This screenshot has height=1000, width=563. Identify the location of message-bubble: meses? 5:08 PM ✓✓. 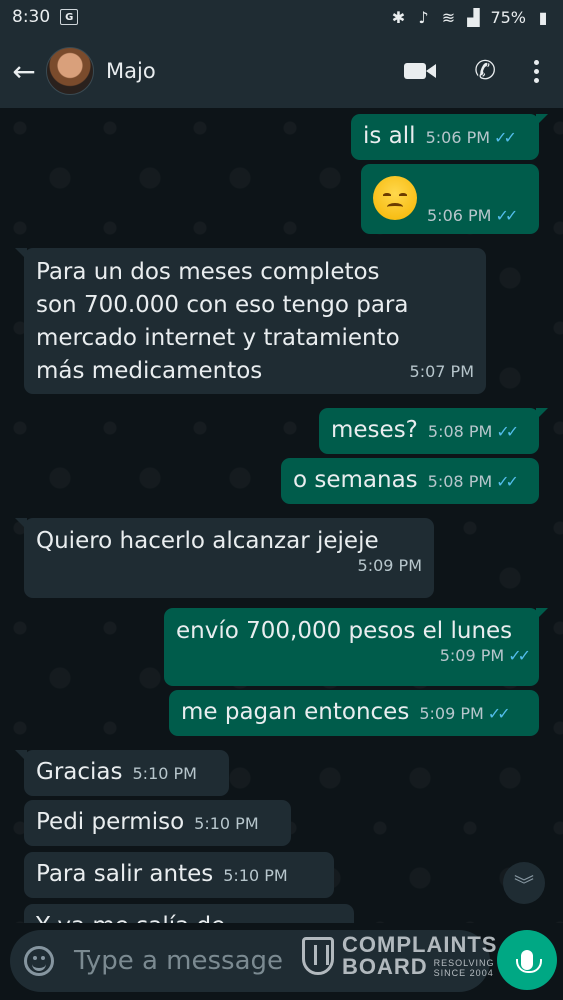
(433, 431).